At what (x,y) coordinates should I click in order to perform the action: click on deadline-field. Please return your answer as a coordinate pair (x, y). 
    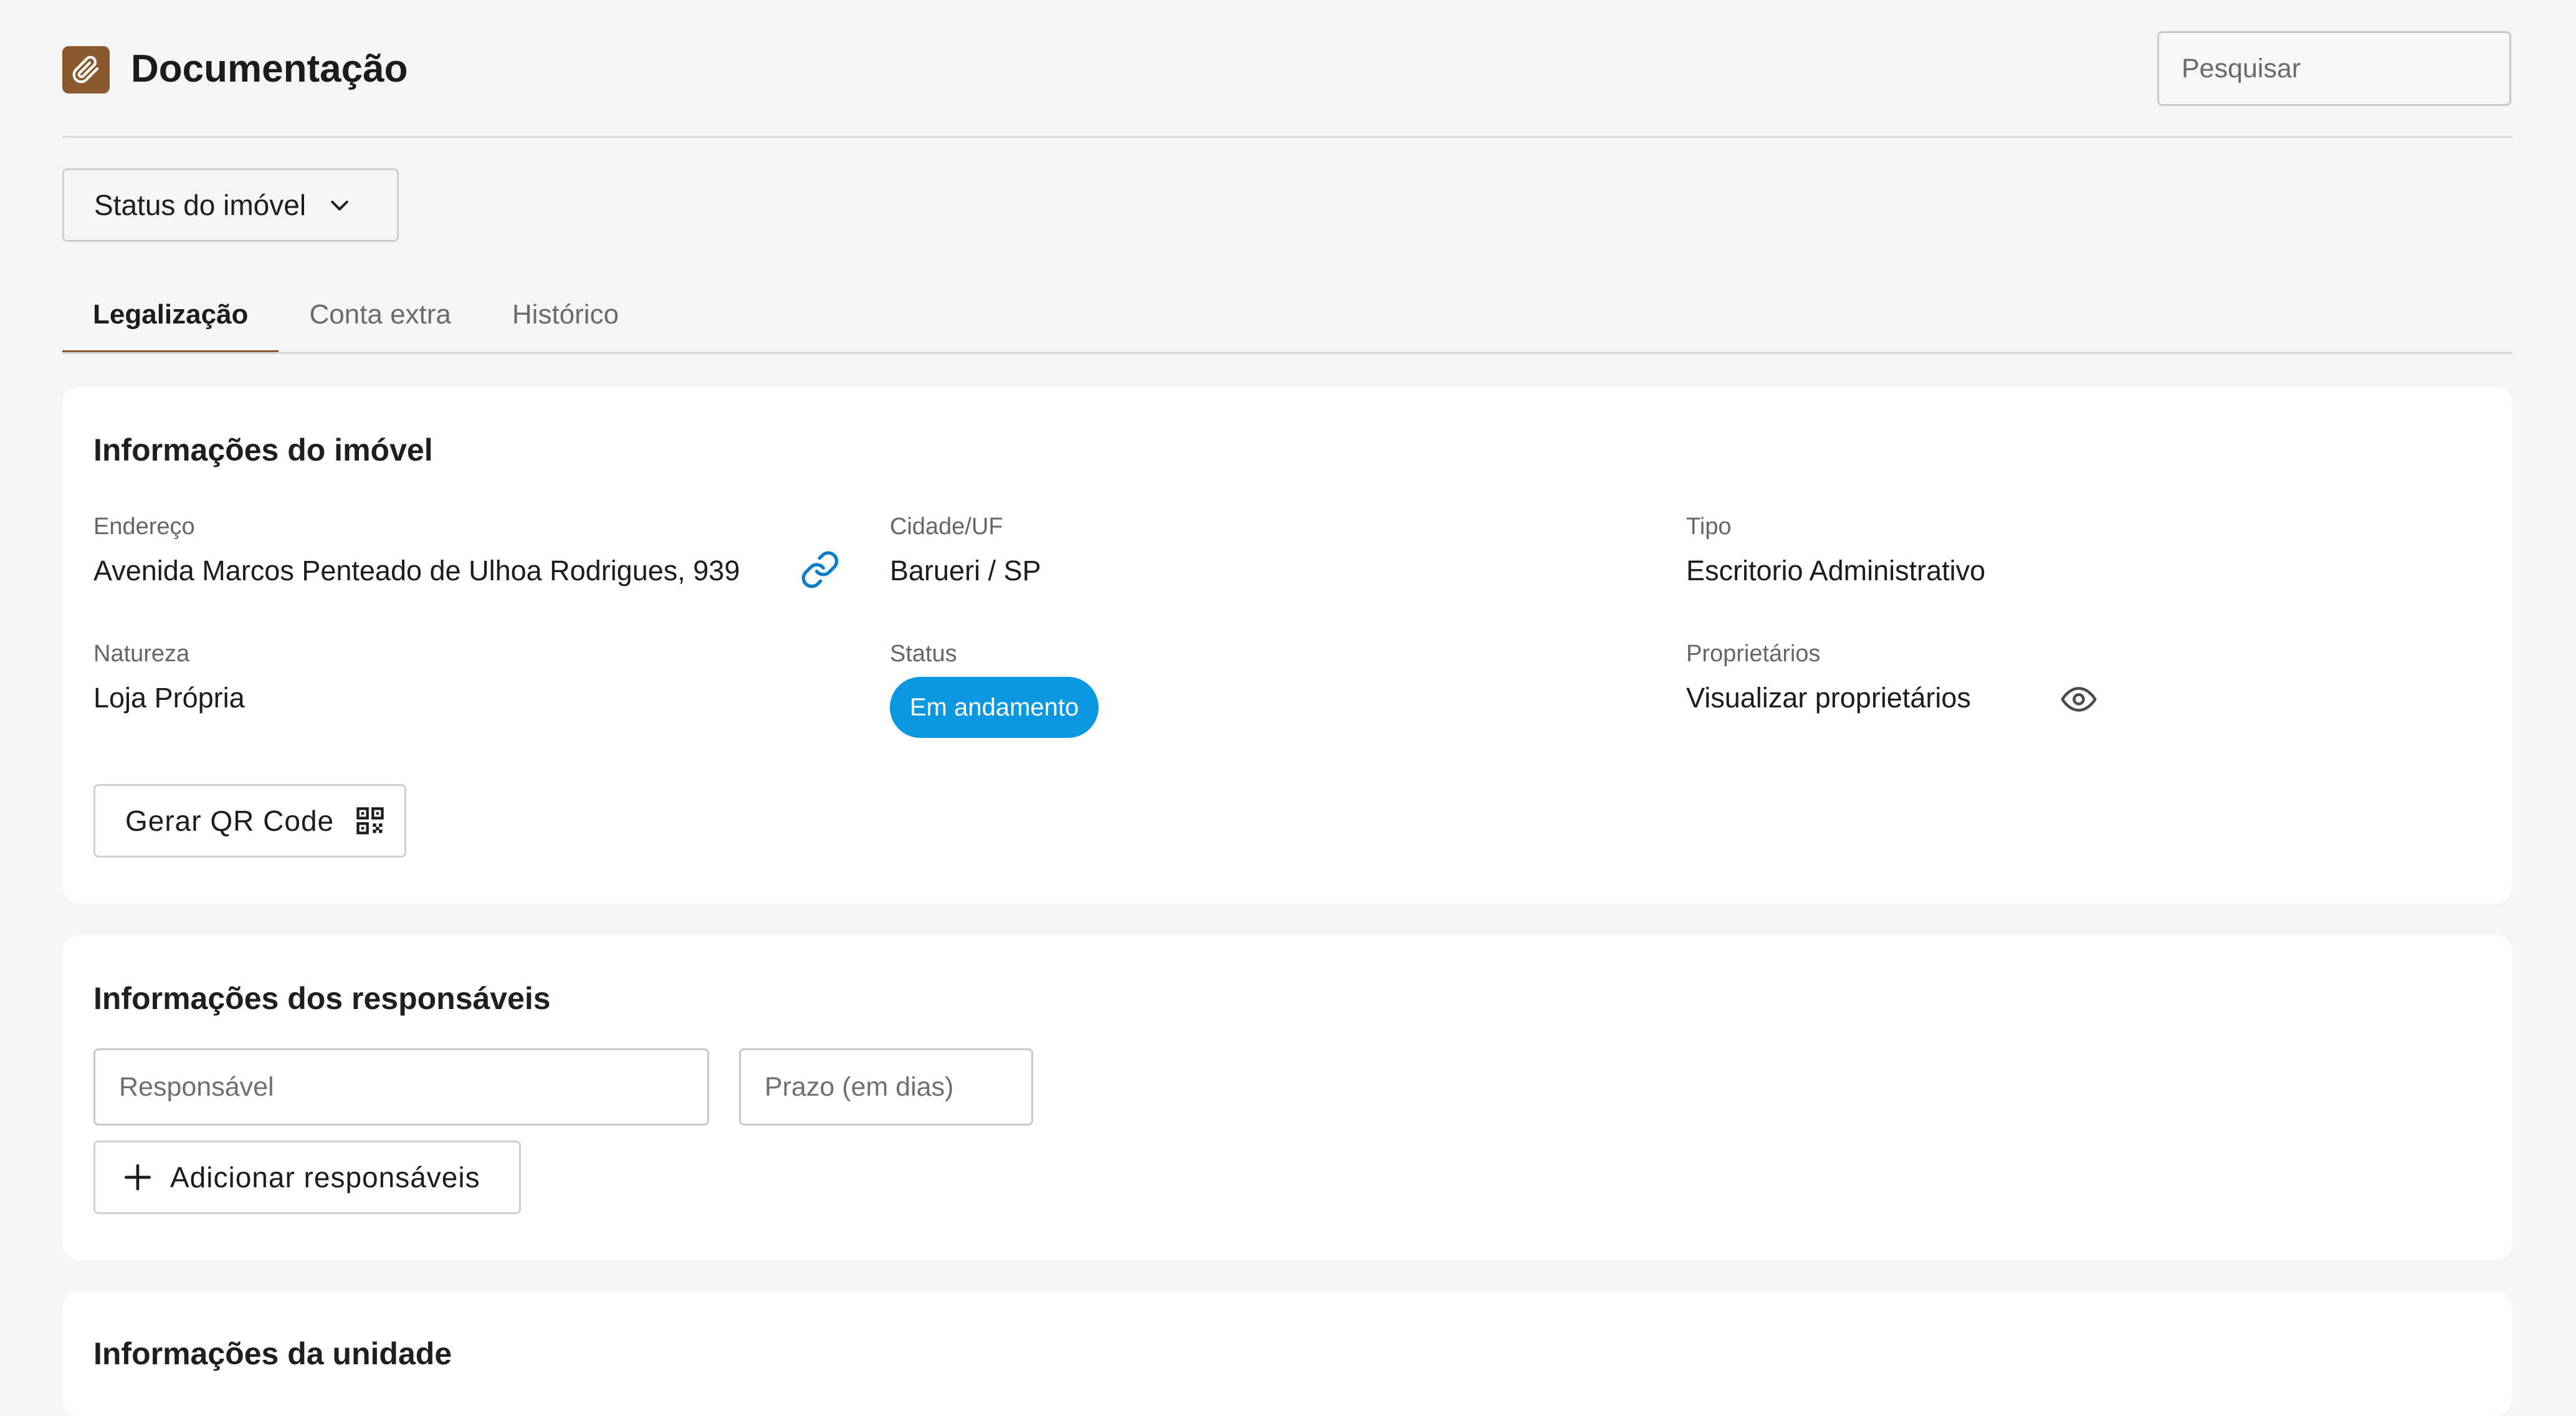
    Looking at the image, I should click on (886, 1087).